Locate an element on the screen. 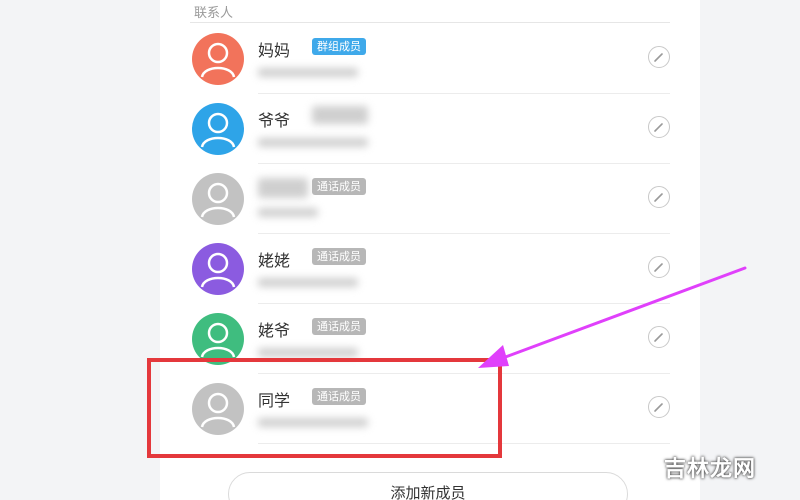 Image resolution: width=800 pixels, height=500 pixels. contact-name: 爷爷 is located at coordinates (274, 120).